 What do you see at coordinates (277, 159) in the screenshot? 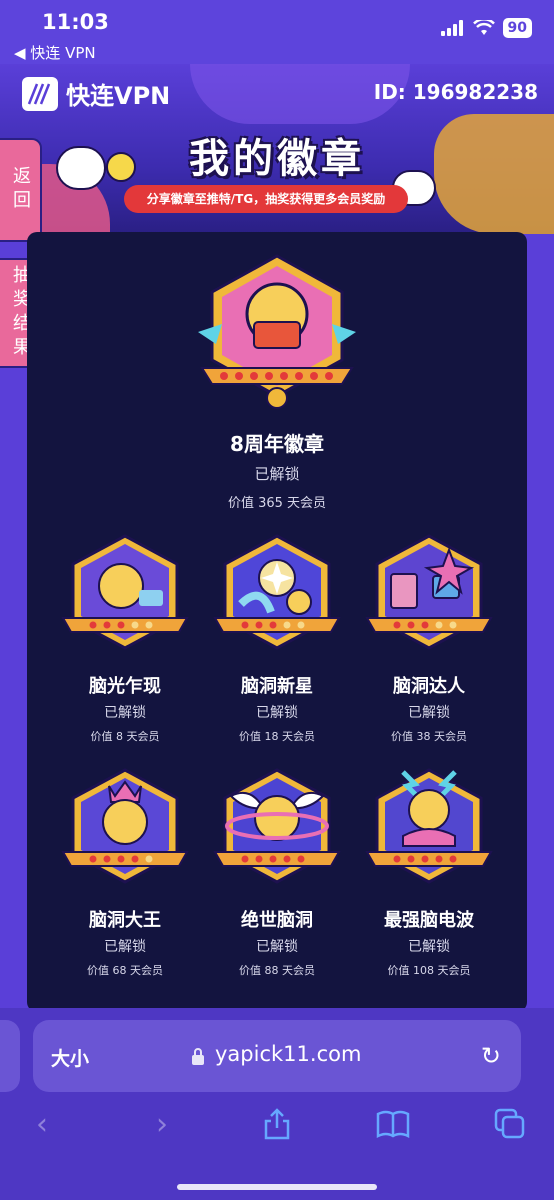
I see `page-title: 我的徽章` at bounding box center [277, 159].